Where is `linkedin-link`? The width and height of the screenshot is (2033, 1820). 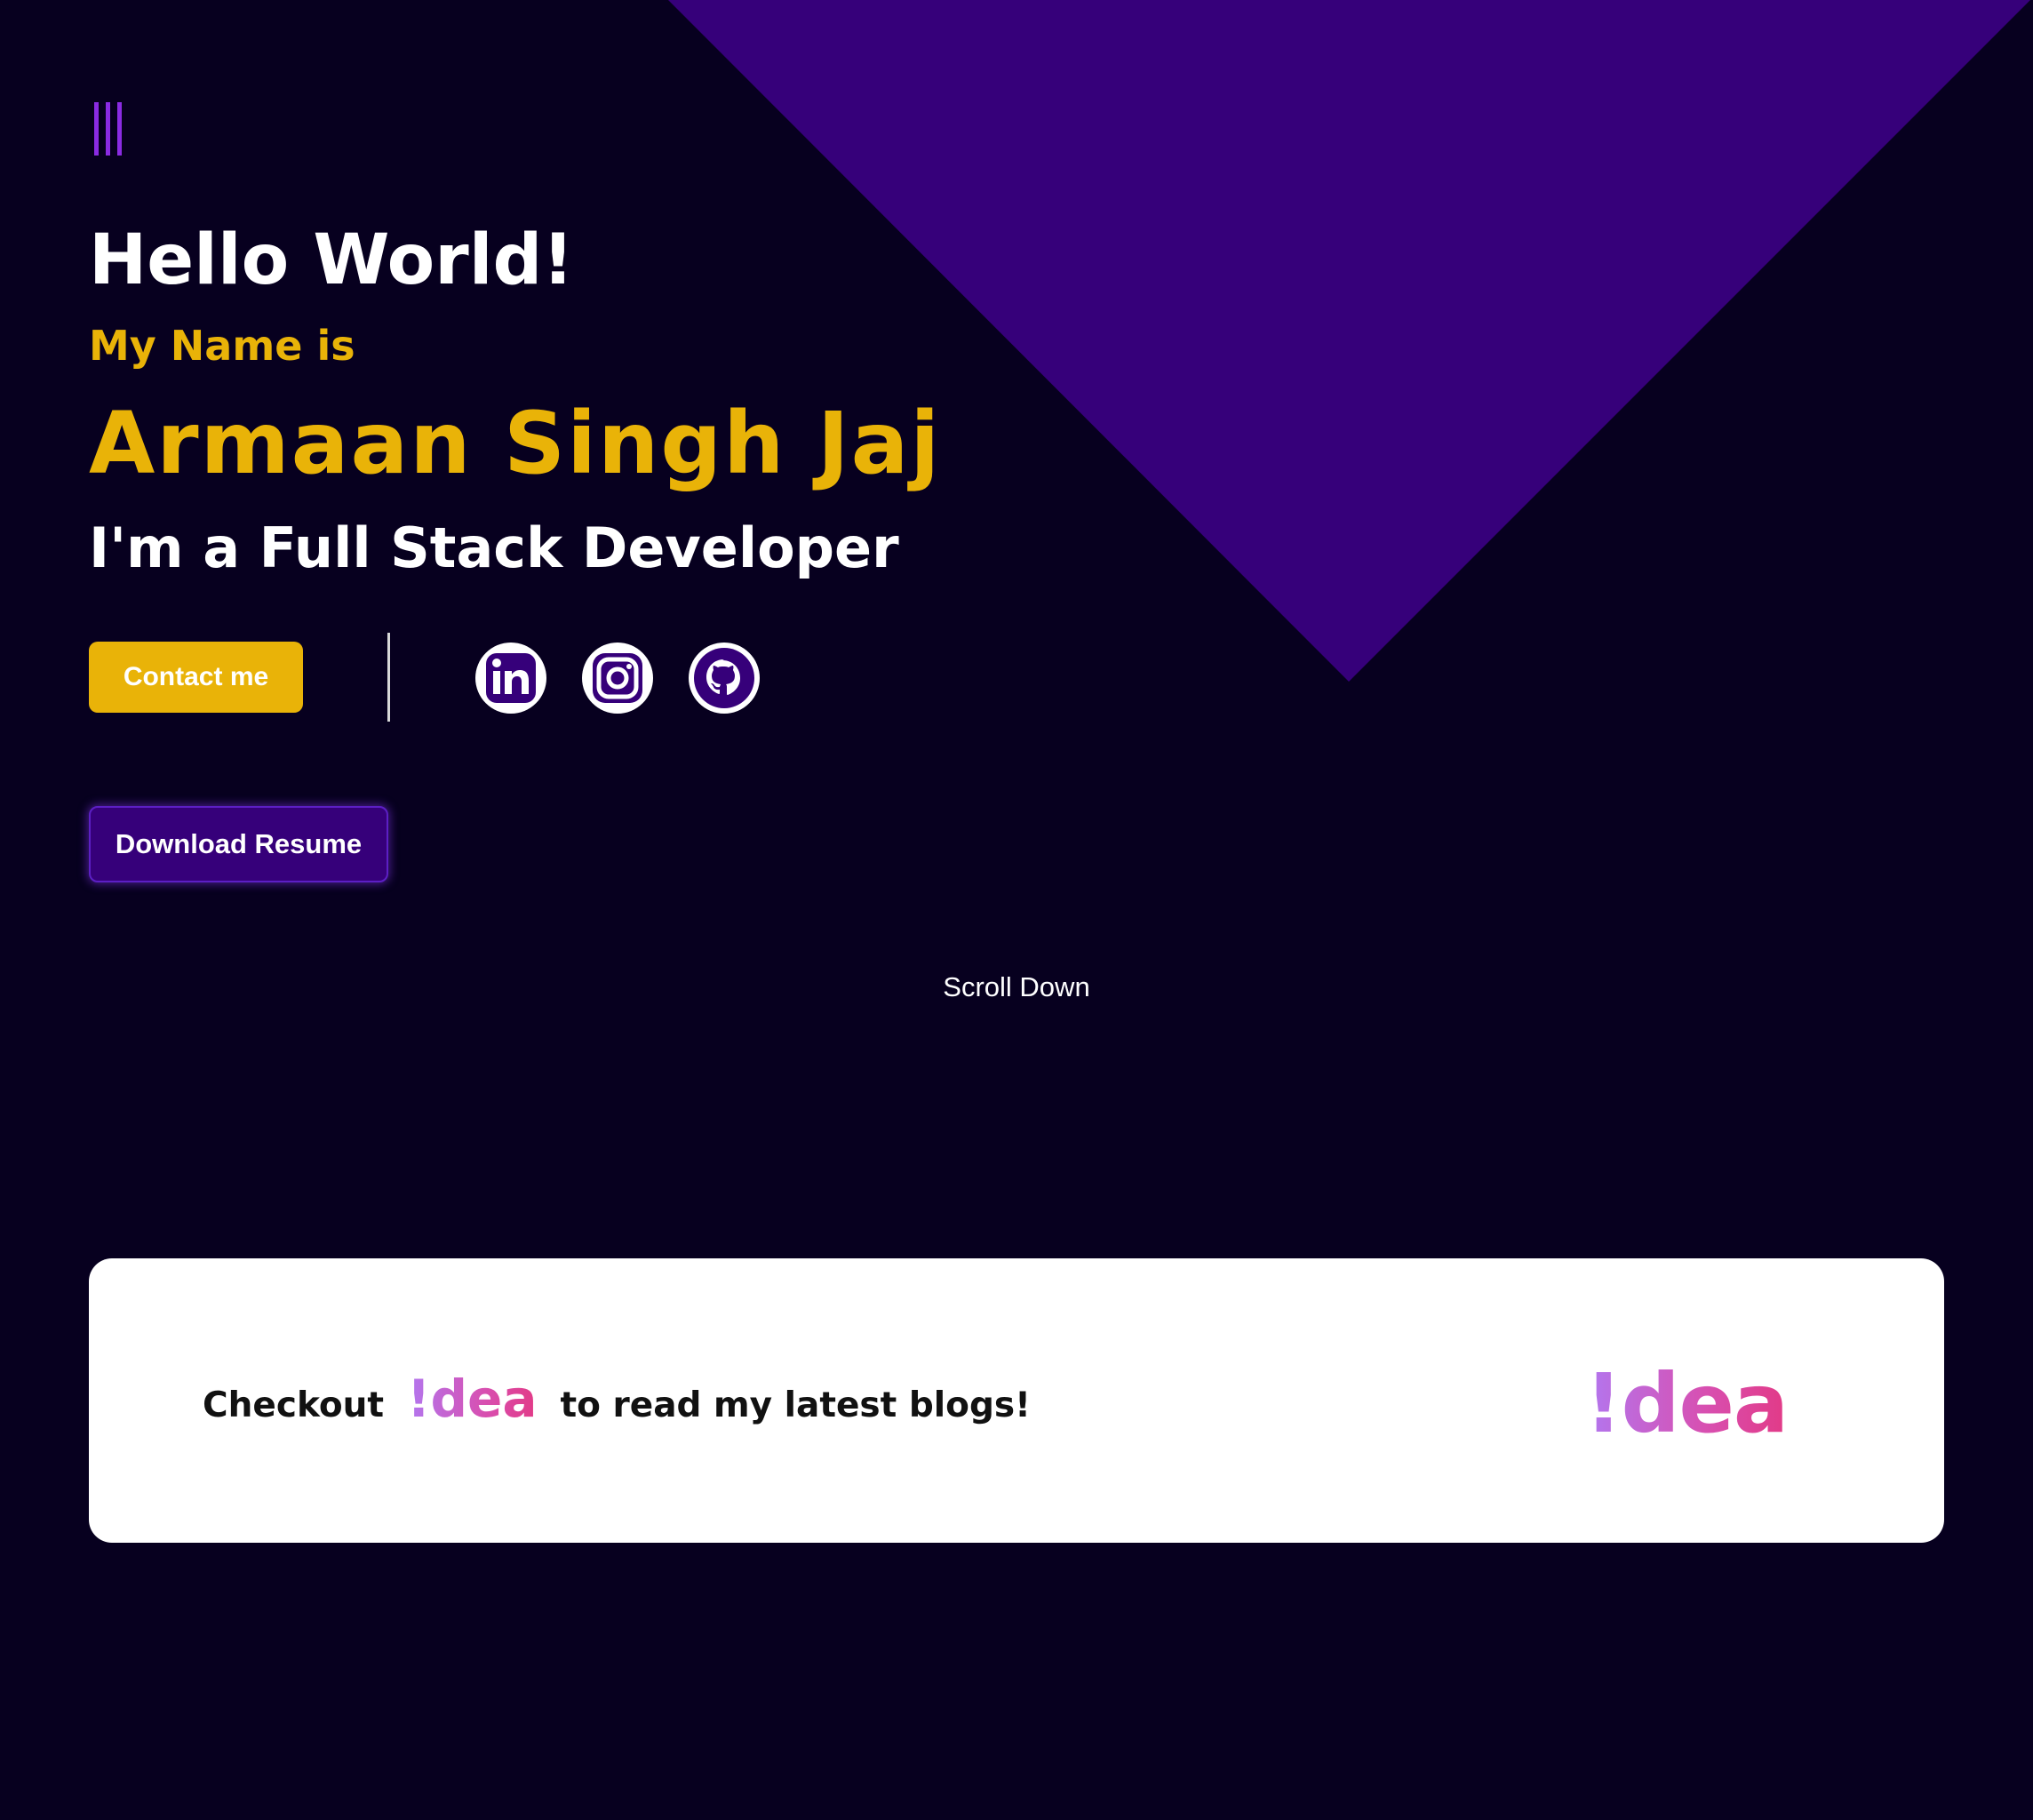 linkedin-link is located at coordinates (510, 678).